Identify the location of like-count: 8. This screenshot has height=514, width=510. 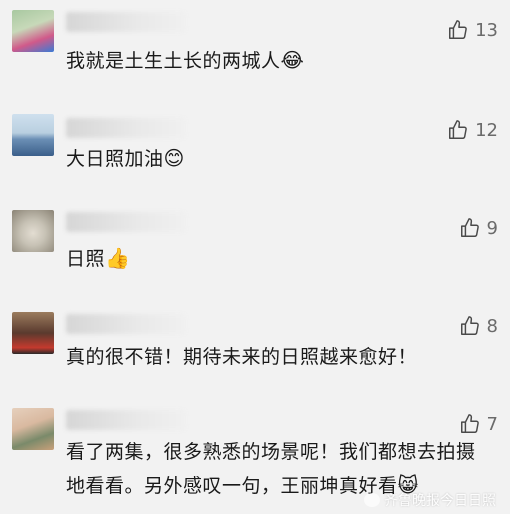
(492, 326).